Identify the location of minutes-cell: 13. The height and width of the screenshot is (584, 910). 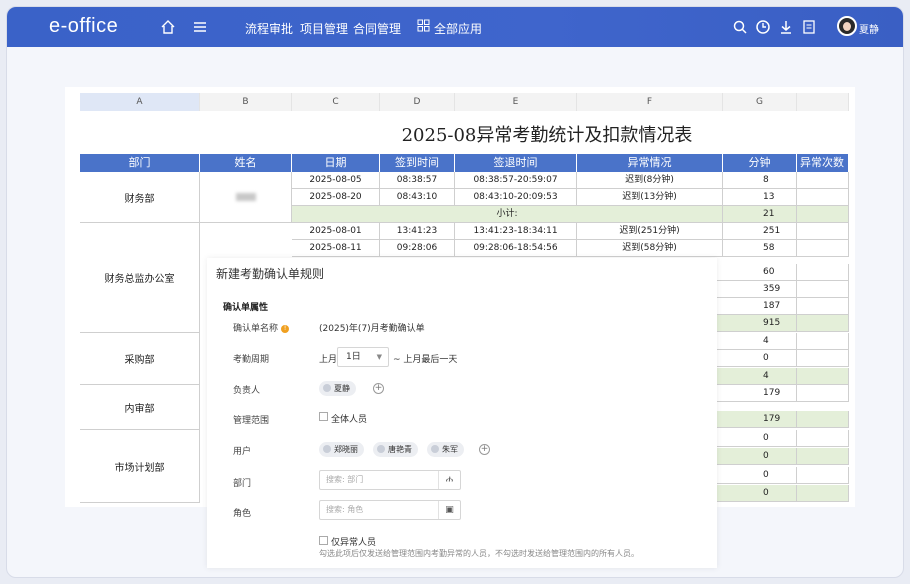
(760, 197).